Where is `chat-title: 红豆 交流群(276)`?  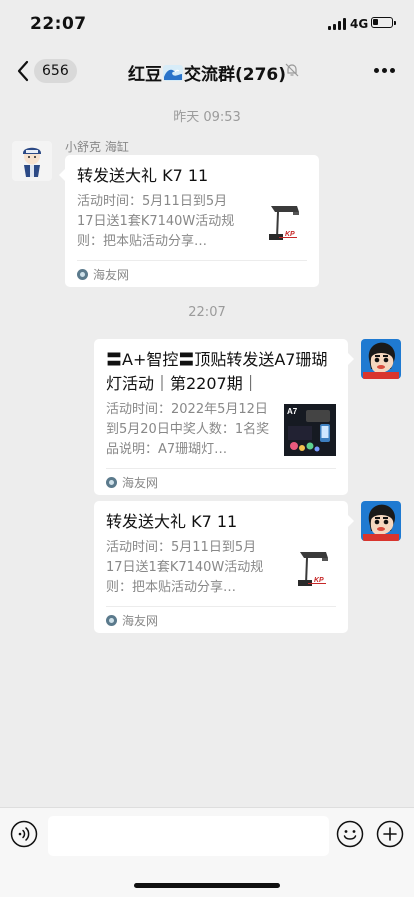
chat-title: 红豆 交流群(276) is located at coordinates (207, 72).